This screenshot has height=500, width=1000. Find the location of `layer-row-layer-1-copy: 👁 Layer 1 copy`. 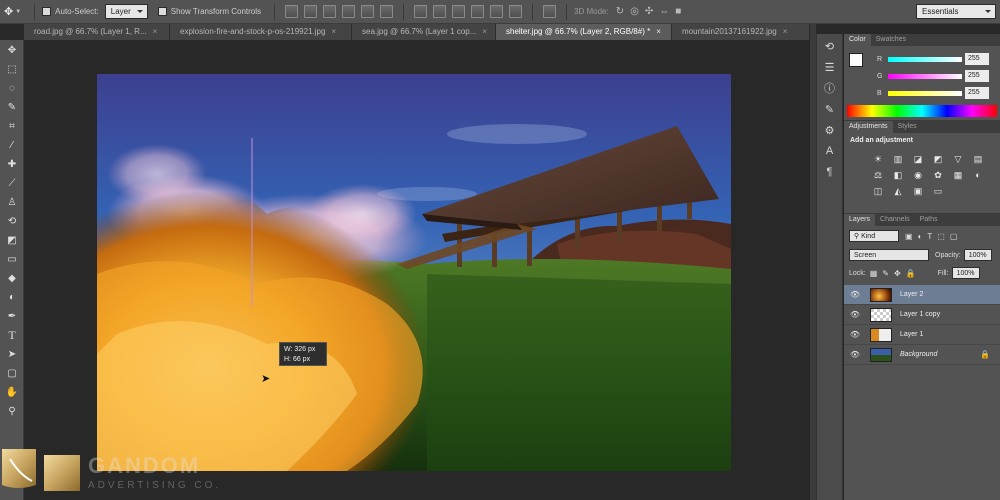

layer-row-layer-1-copy: 👁 Layer 1 copy is located at coordinates (922, 315).